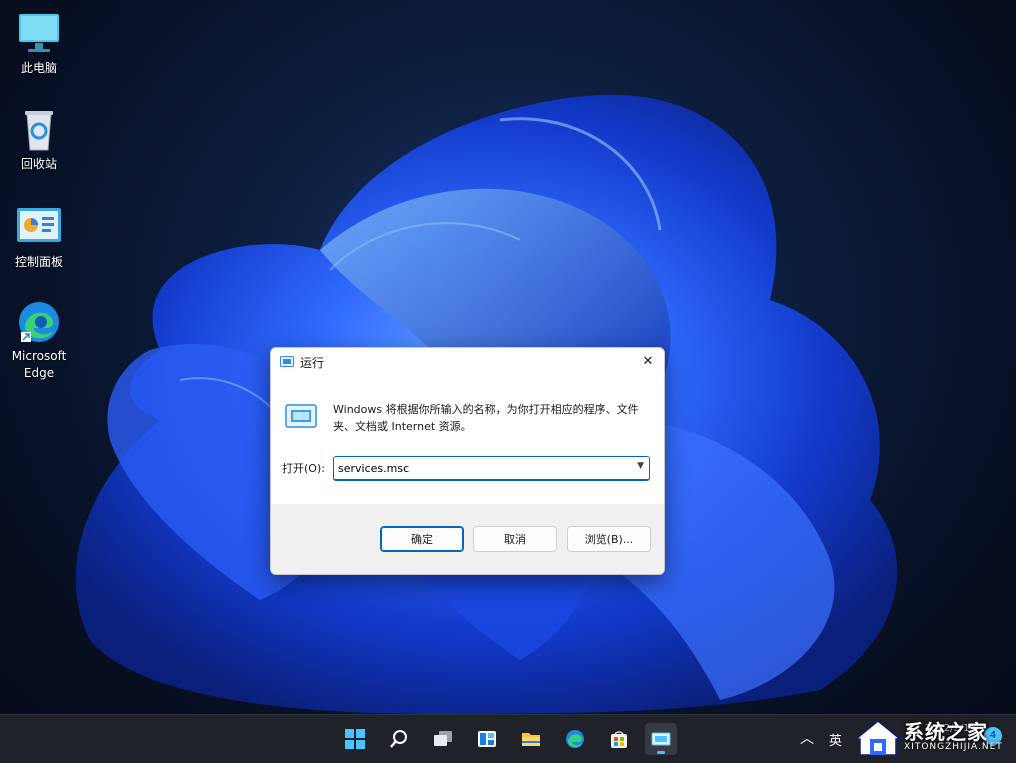  What do you see at coordinates (422, 539) in the screenshot?
I see `ok-button: 确定` at bounding box center [422, 539].